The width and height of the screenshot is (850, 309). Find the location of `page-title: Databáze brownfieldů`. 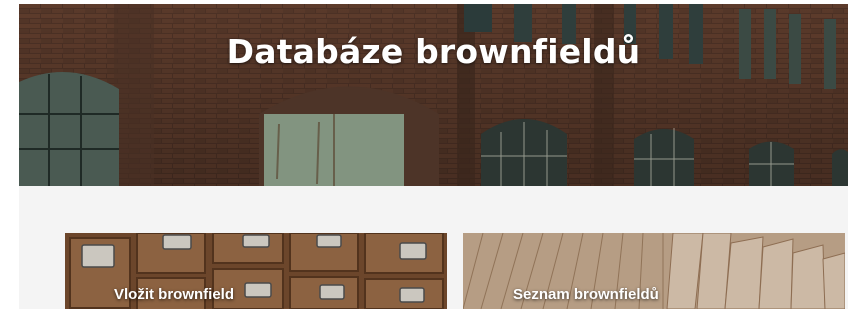

page-title: Databáze brownfieldů is located at coordinates (433, 51).